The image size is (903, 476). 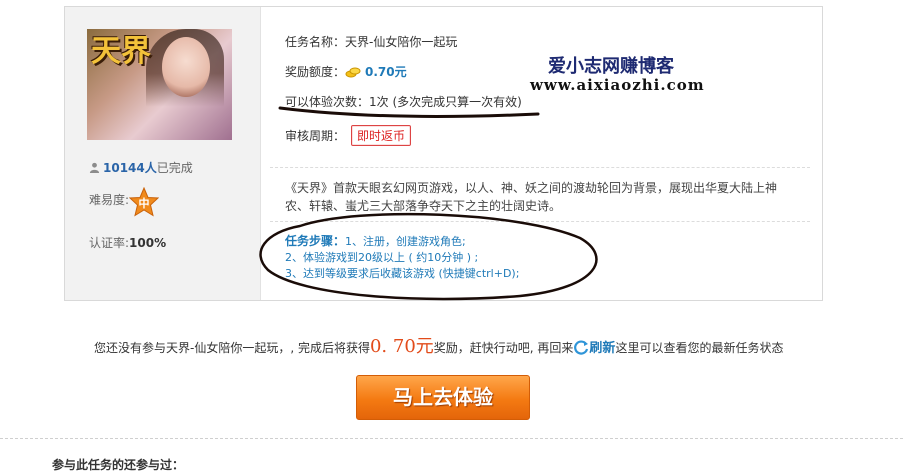 What do you see at coordinates (130, 168) in the screenshot?
I see `completed-number: 10144人` at bounding box center [130, 168].